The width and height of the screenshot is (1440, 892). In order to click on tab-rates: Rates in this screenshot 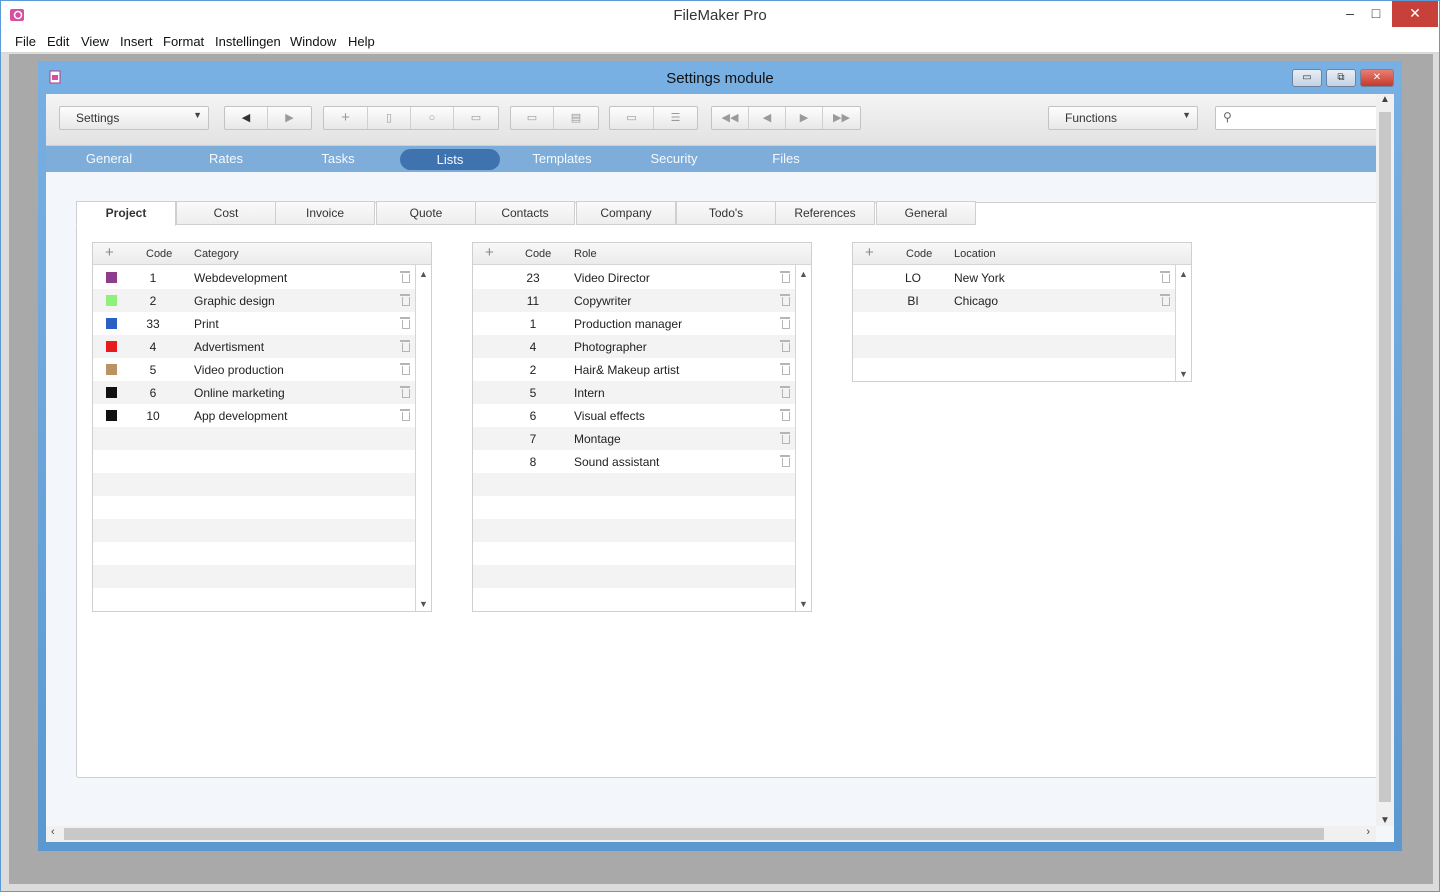, I will do `click(226, 159)`.